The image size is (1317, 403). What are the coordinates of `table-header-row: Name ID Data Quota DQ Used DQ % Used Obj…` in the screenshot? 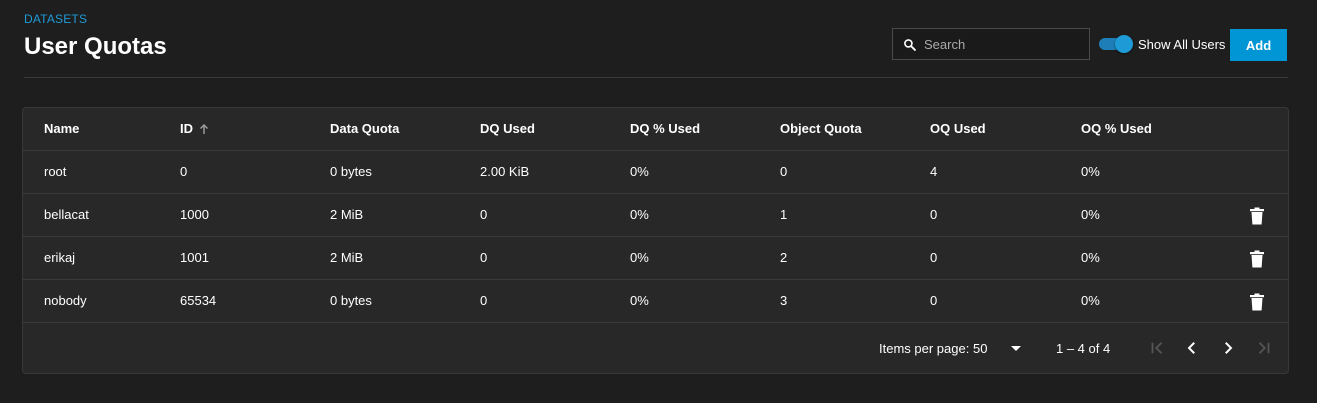 It's located at (655, 129).